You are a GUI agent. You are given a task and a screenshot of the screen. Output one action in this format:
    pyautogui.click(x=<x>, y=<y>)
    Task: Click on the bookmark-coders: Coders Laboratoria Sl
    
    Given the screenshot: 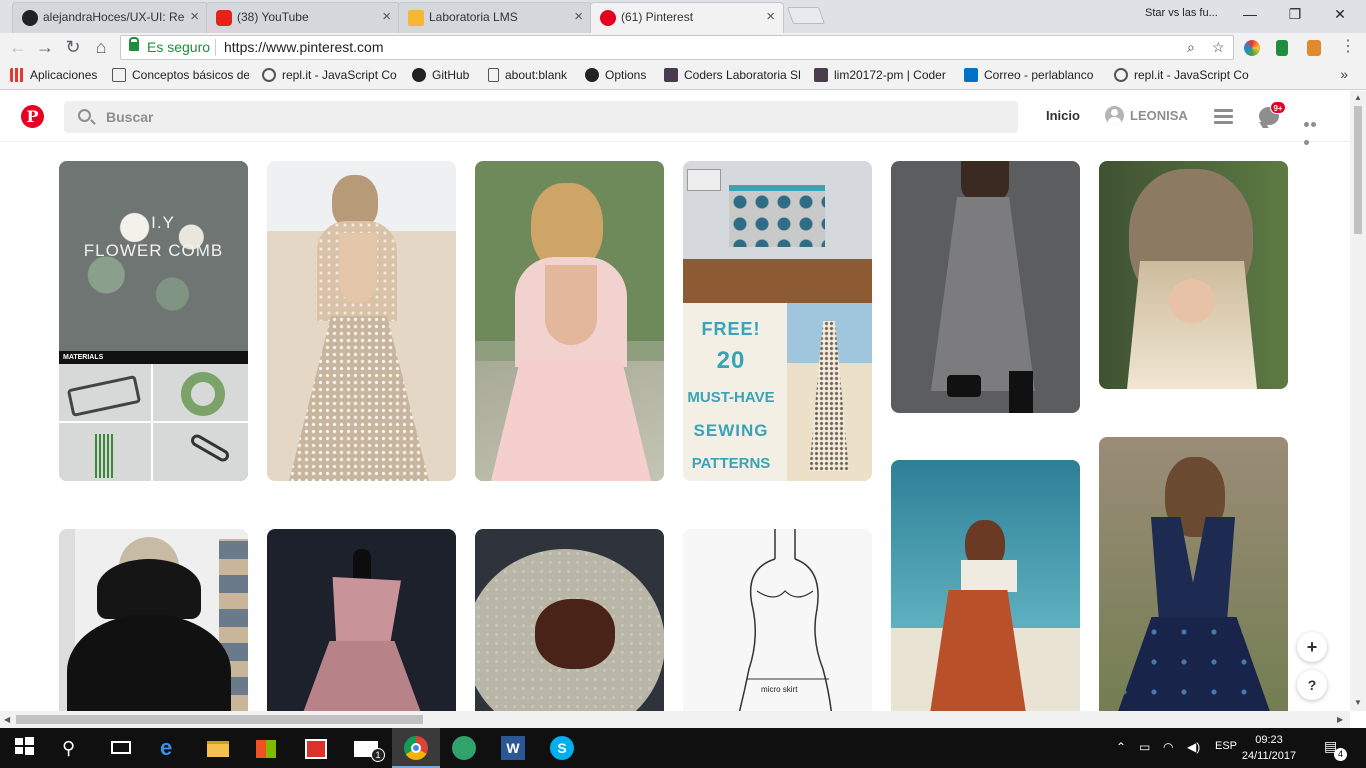 What is the action you would take?
    pyautogui.click(x=732, y=75)
    